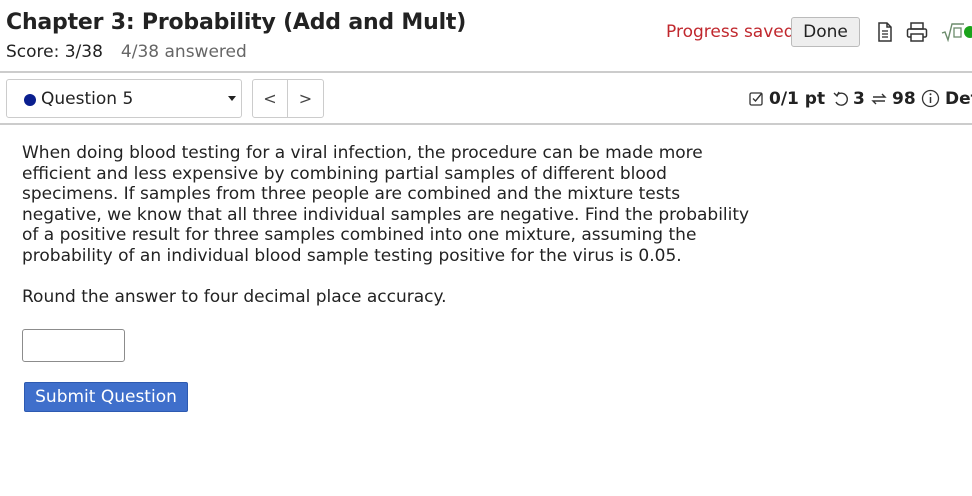 This screenshot has height=496, width=972. I want to click on question-dot-icon, so click(30, 100).